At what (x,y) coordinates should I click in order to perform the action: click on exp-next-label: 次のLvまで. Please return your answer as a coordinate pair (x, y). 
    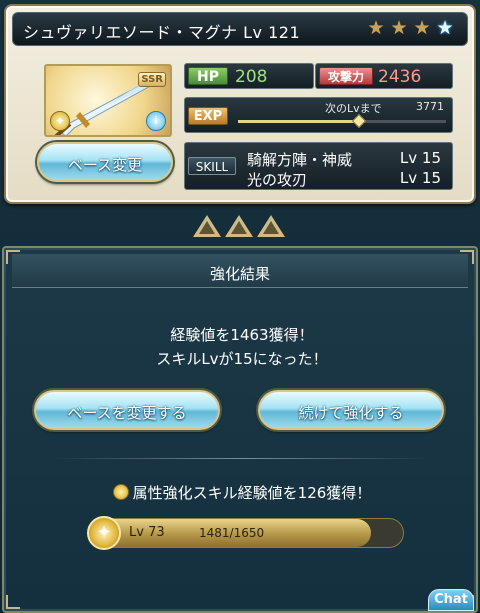
    Looking at the image, I should click on (353, 108).